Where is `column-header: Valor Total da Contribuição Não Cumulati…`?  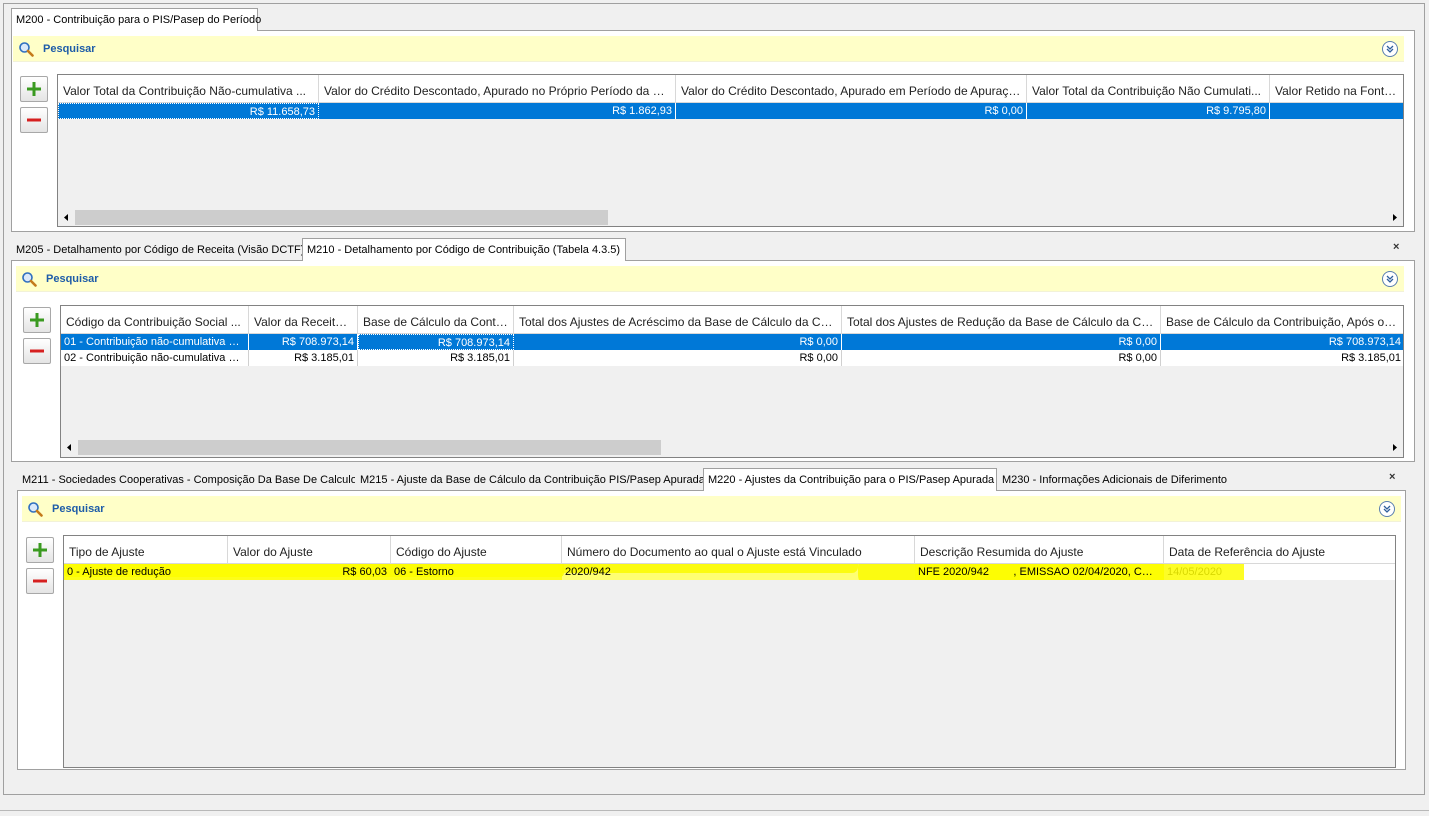 column-header: Valor Total da Contribuição Não Cumulati… is located at coordinates (1148, 89).